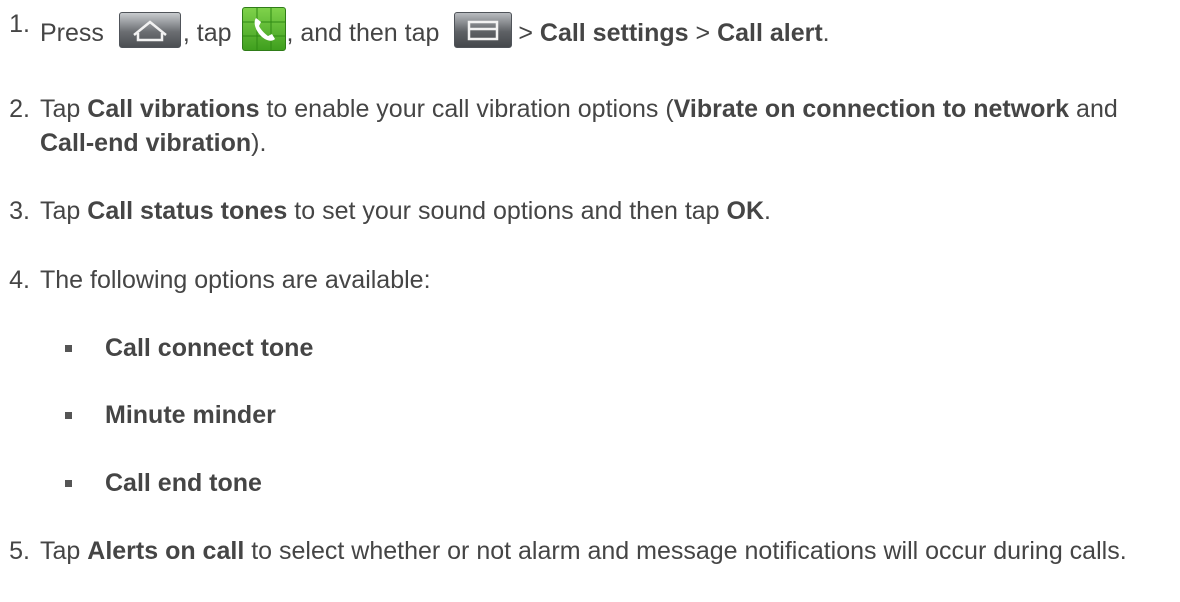 The width and height of the screenshot is (1180, 602). Describe the element at coordinates (209, 348) in the screenshot. I see `option-label: Call connect tone` at that location.